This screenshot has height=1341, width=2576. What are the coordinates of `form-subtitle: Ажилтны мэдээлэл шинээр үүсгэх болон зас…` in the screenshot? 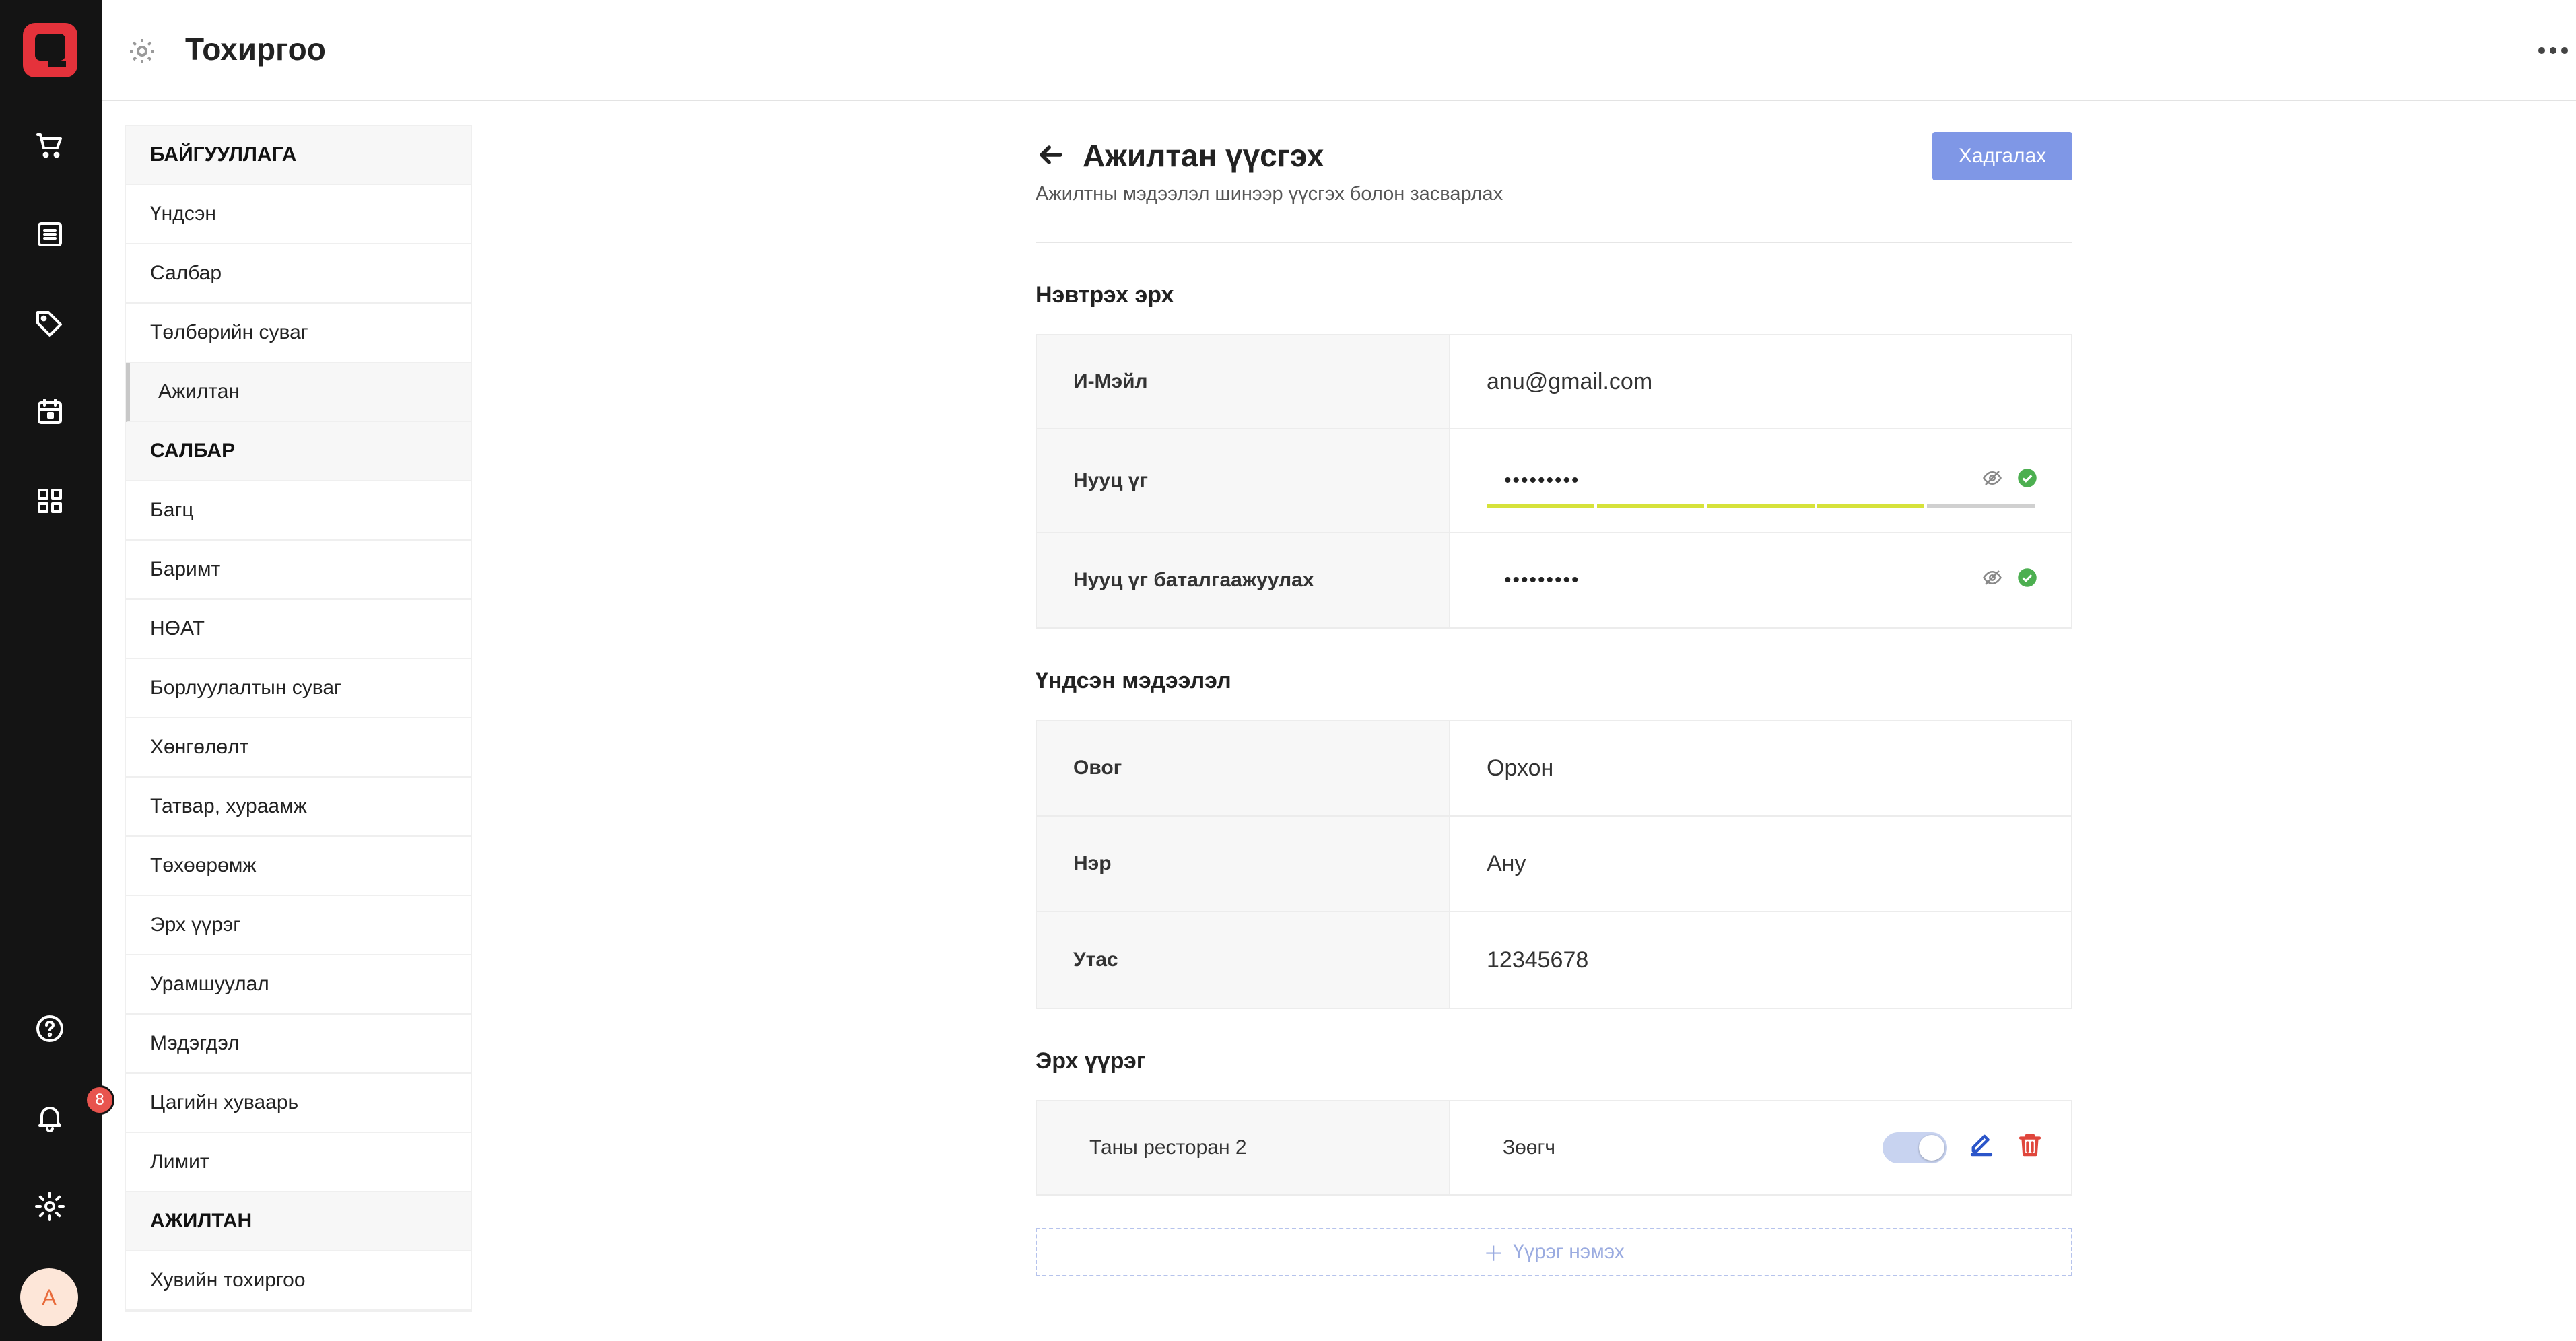 It's located at (1554, 213).